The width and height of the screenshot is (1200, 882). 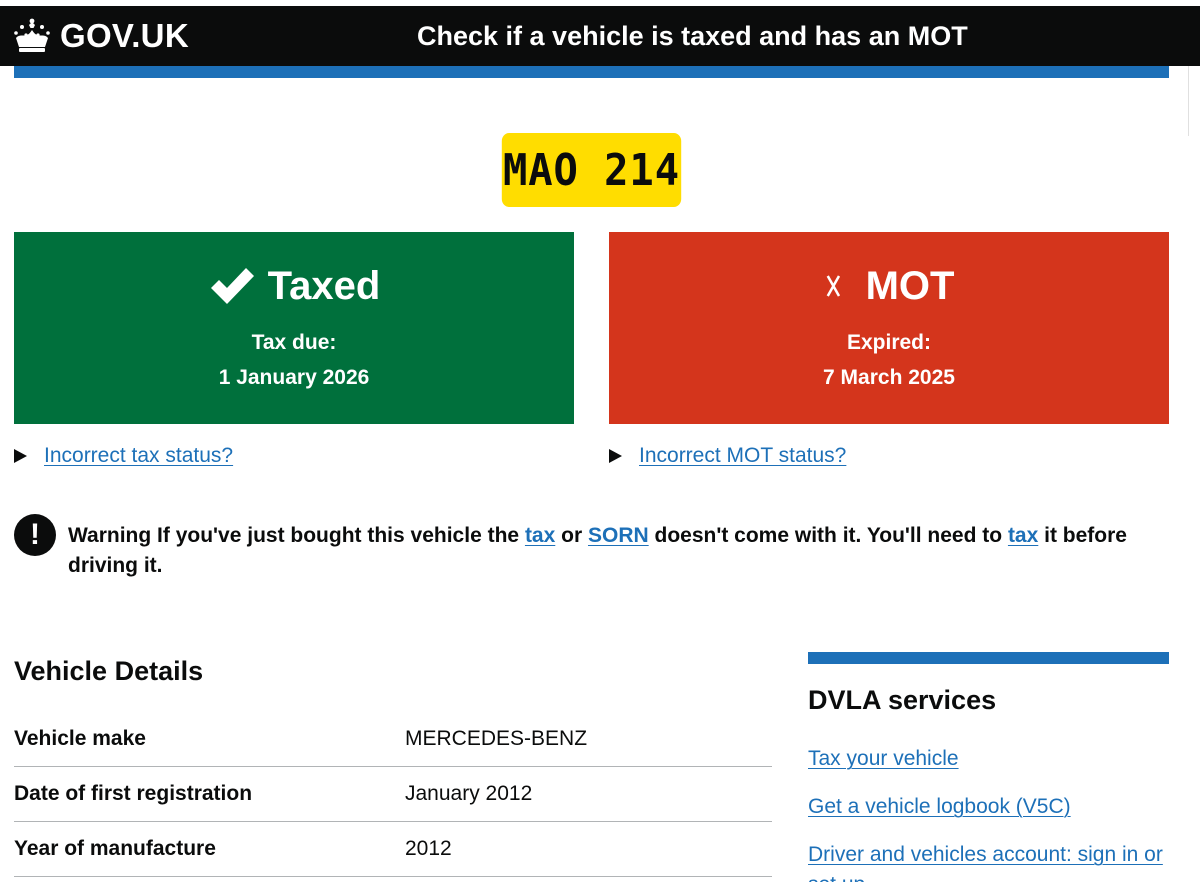 I want to click on incorrect-tax-status-toggle: Incorrect tax status?, so click(x=123, y=456).